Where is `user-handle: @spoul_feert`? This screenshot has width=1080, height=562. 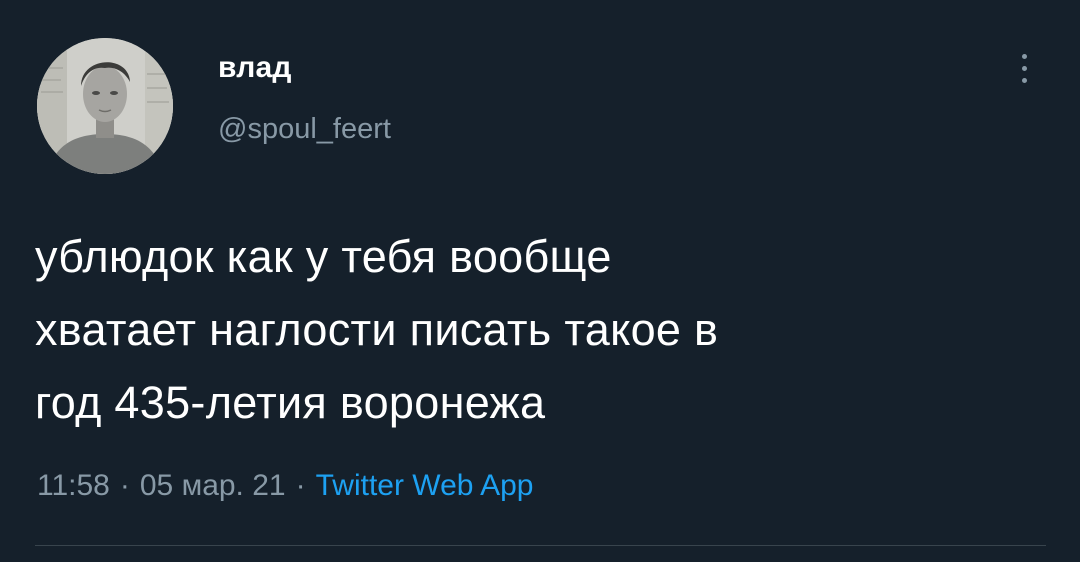
user-handle: @spoul_feert is located at coordinates (304, 129).